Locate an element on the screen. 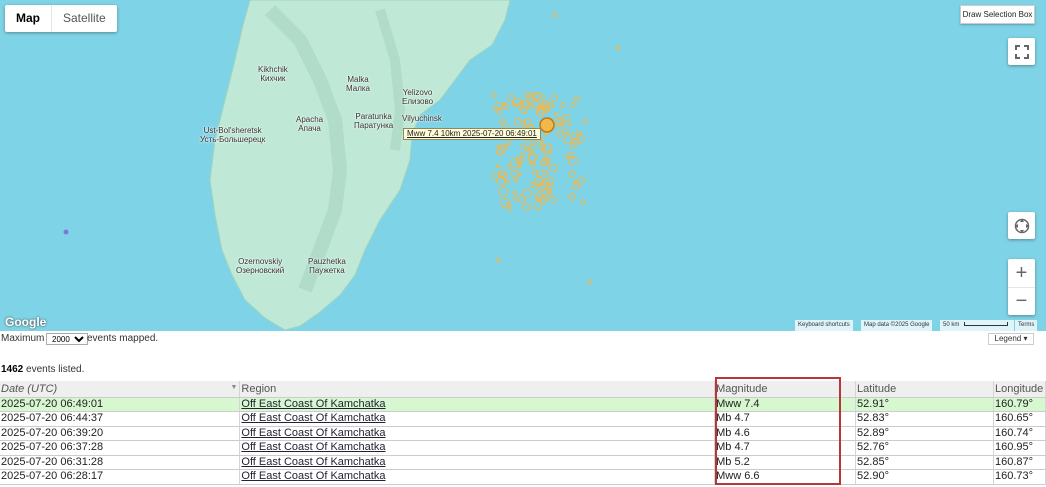 The image size is (1046, 487). cell-date: 2025-07-20 06:37:28 is located at coordinates (120, 448).